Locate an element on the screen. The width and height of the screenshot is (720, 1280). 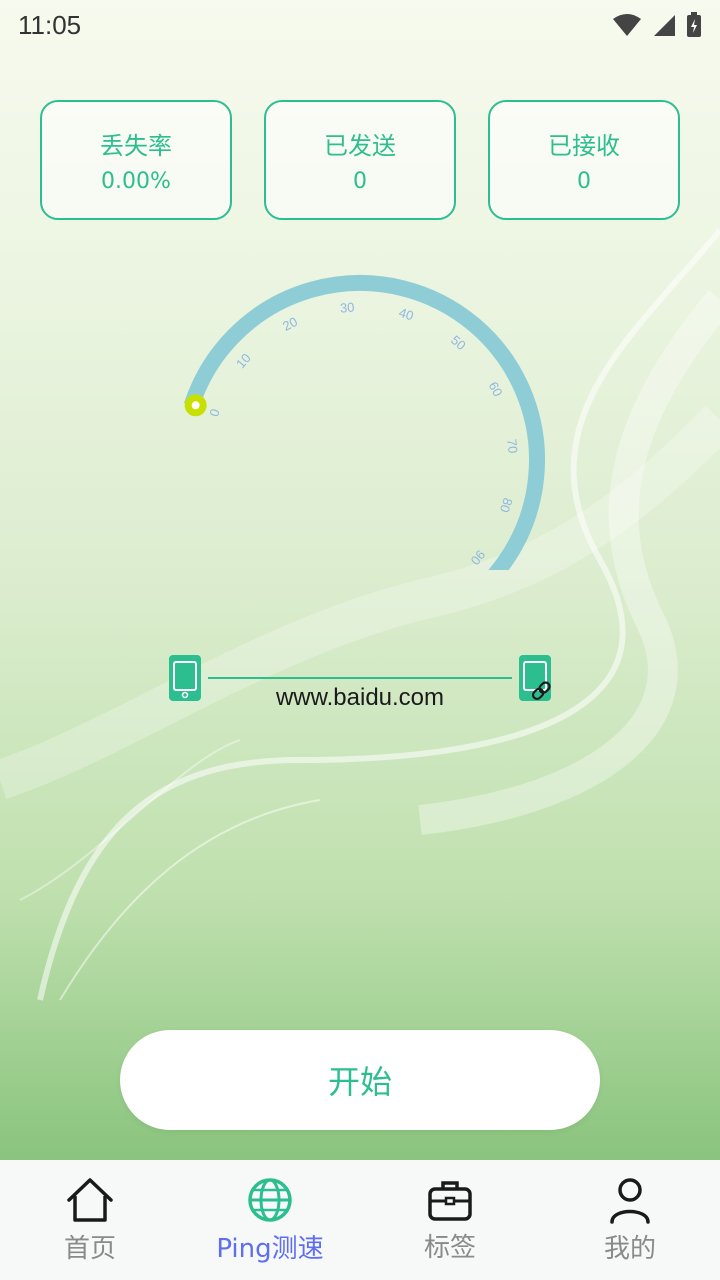
gauge-tick-label: 90 is located at coordinates (478, 557).